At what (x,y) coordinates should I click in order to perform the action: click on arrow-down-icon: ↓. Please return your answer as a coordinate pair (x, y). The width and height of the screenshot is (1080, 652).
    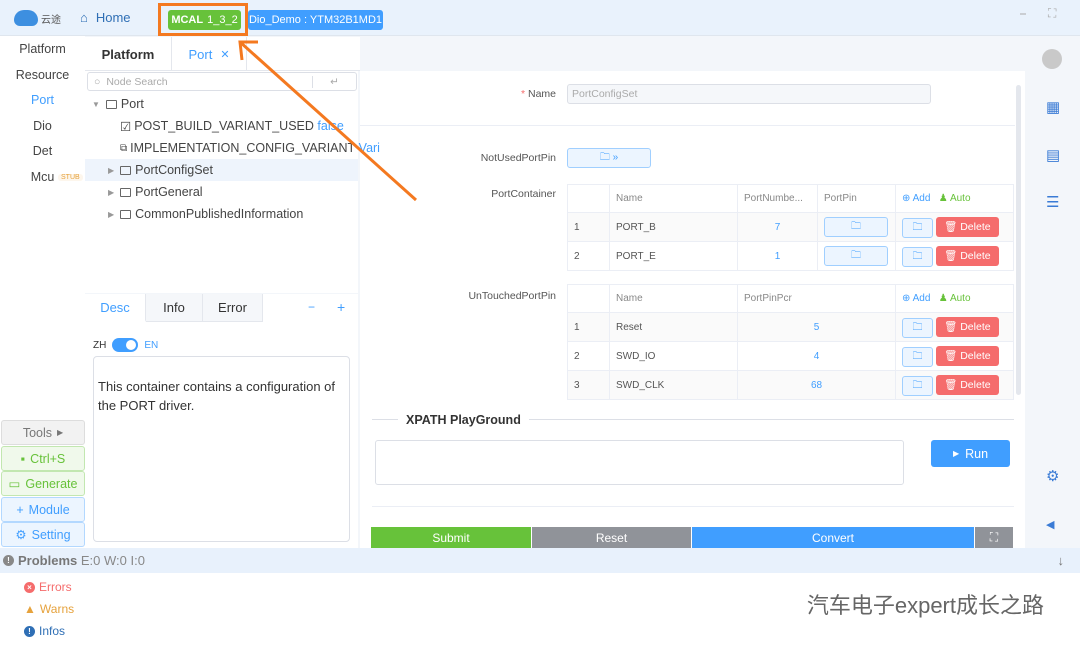
    Looking at the image, I should click on (1061, 560).